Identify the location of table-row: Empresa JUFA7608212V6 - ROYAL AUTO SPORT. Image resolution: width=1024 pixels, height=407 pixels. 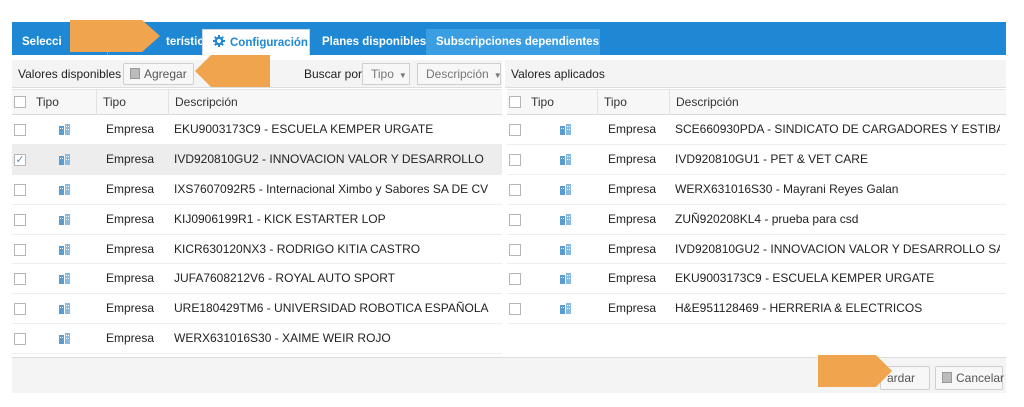
(257, 279).